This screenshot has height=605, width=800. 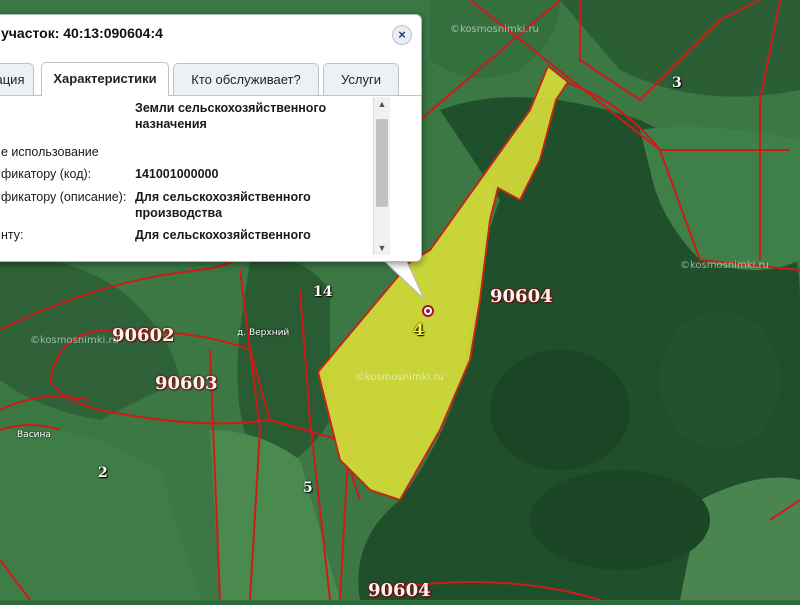 What do you see at coordinates (361, 79) in the screenshot?
I see `tab-services: Услуги` at bounding box center [361, 79].